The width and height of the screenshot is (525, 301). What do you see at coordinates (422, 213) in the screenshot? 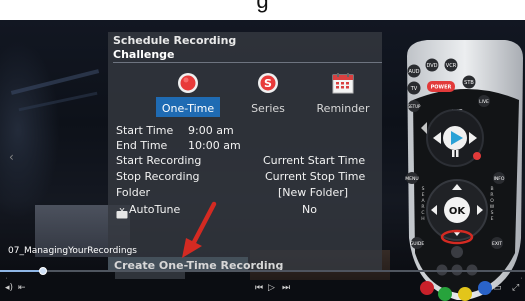
I see `svg-text: C` at bounding box center [422, 213].